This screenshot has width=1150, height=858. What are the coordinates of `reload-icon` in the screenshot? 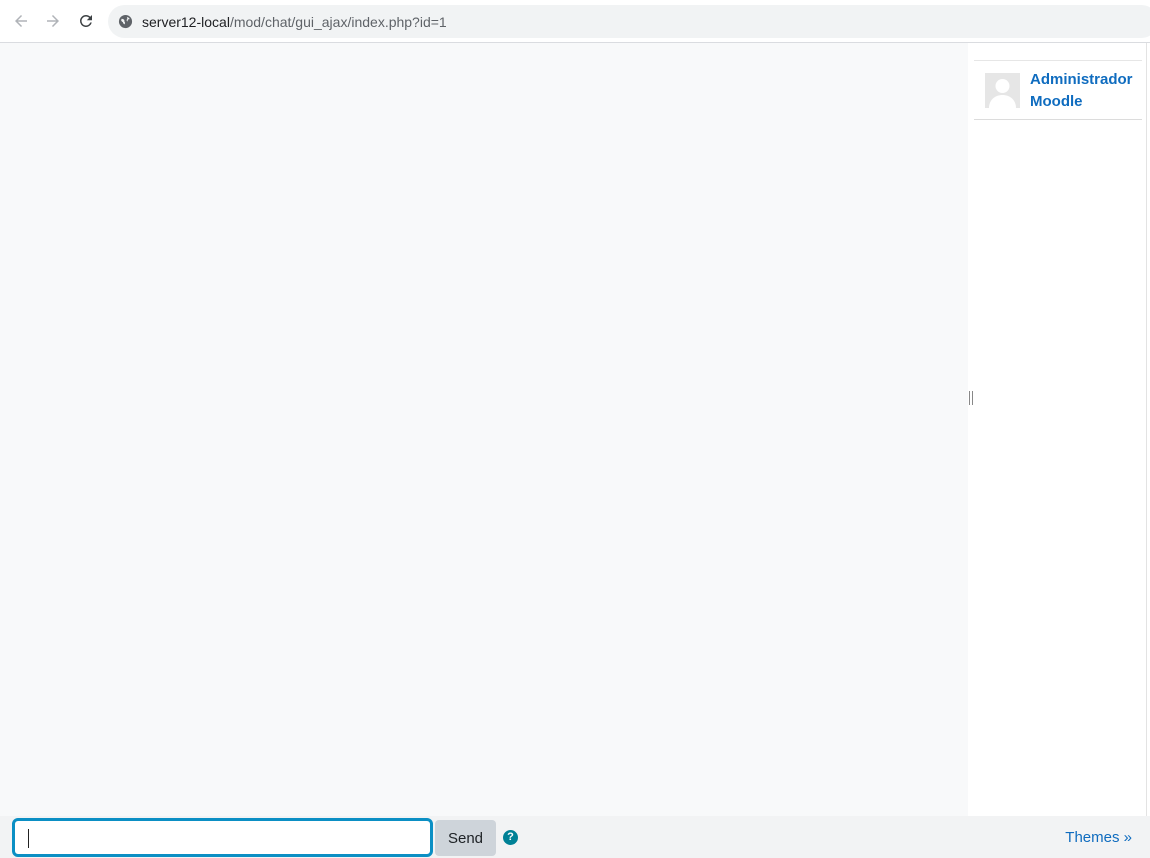 It's located at (85, 20).